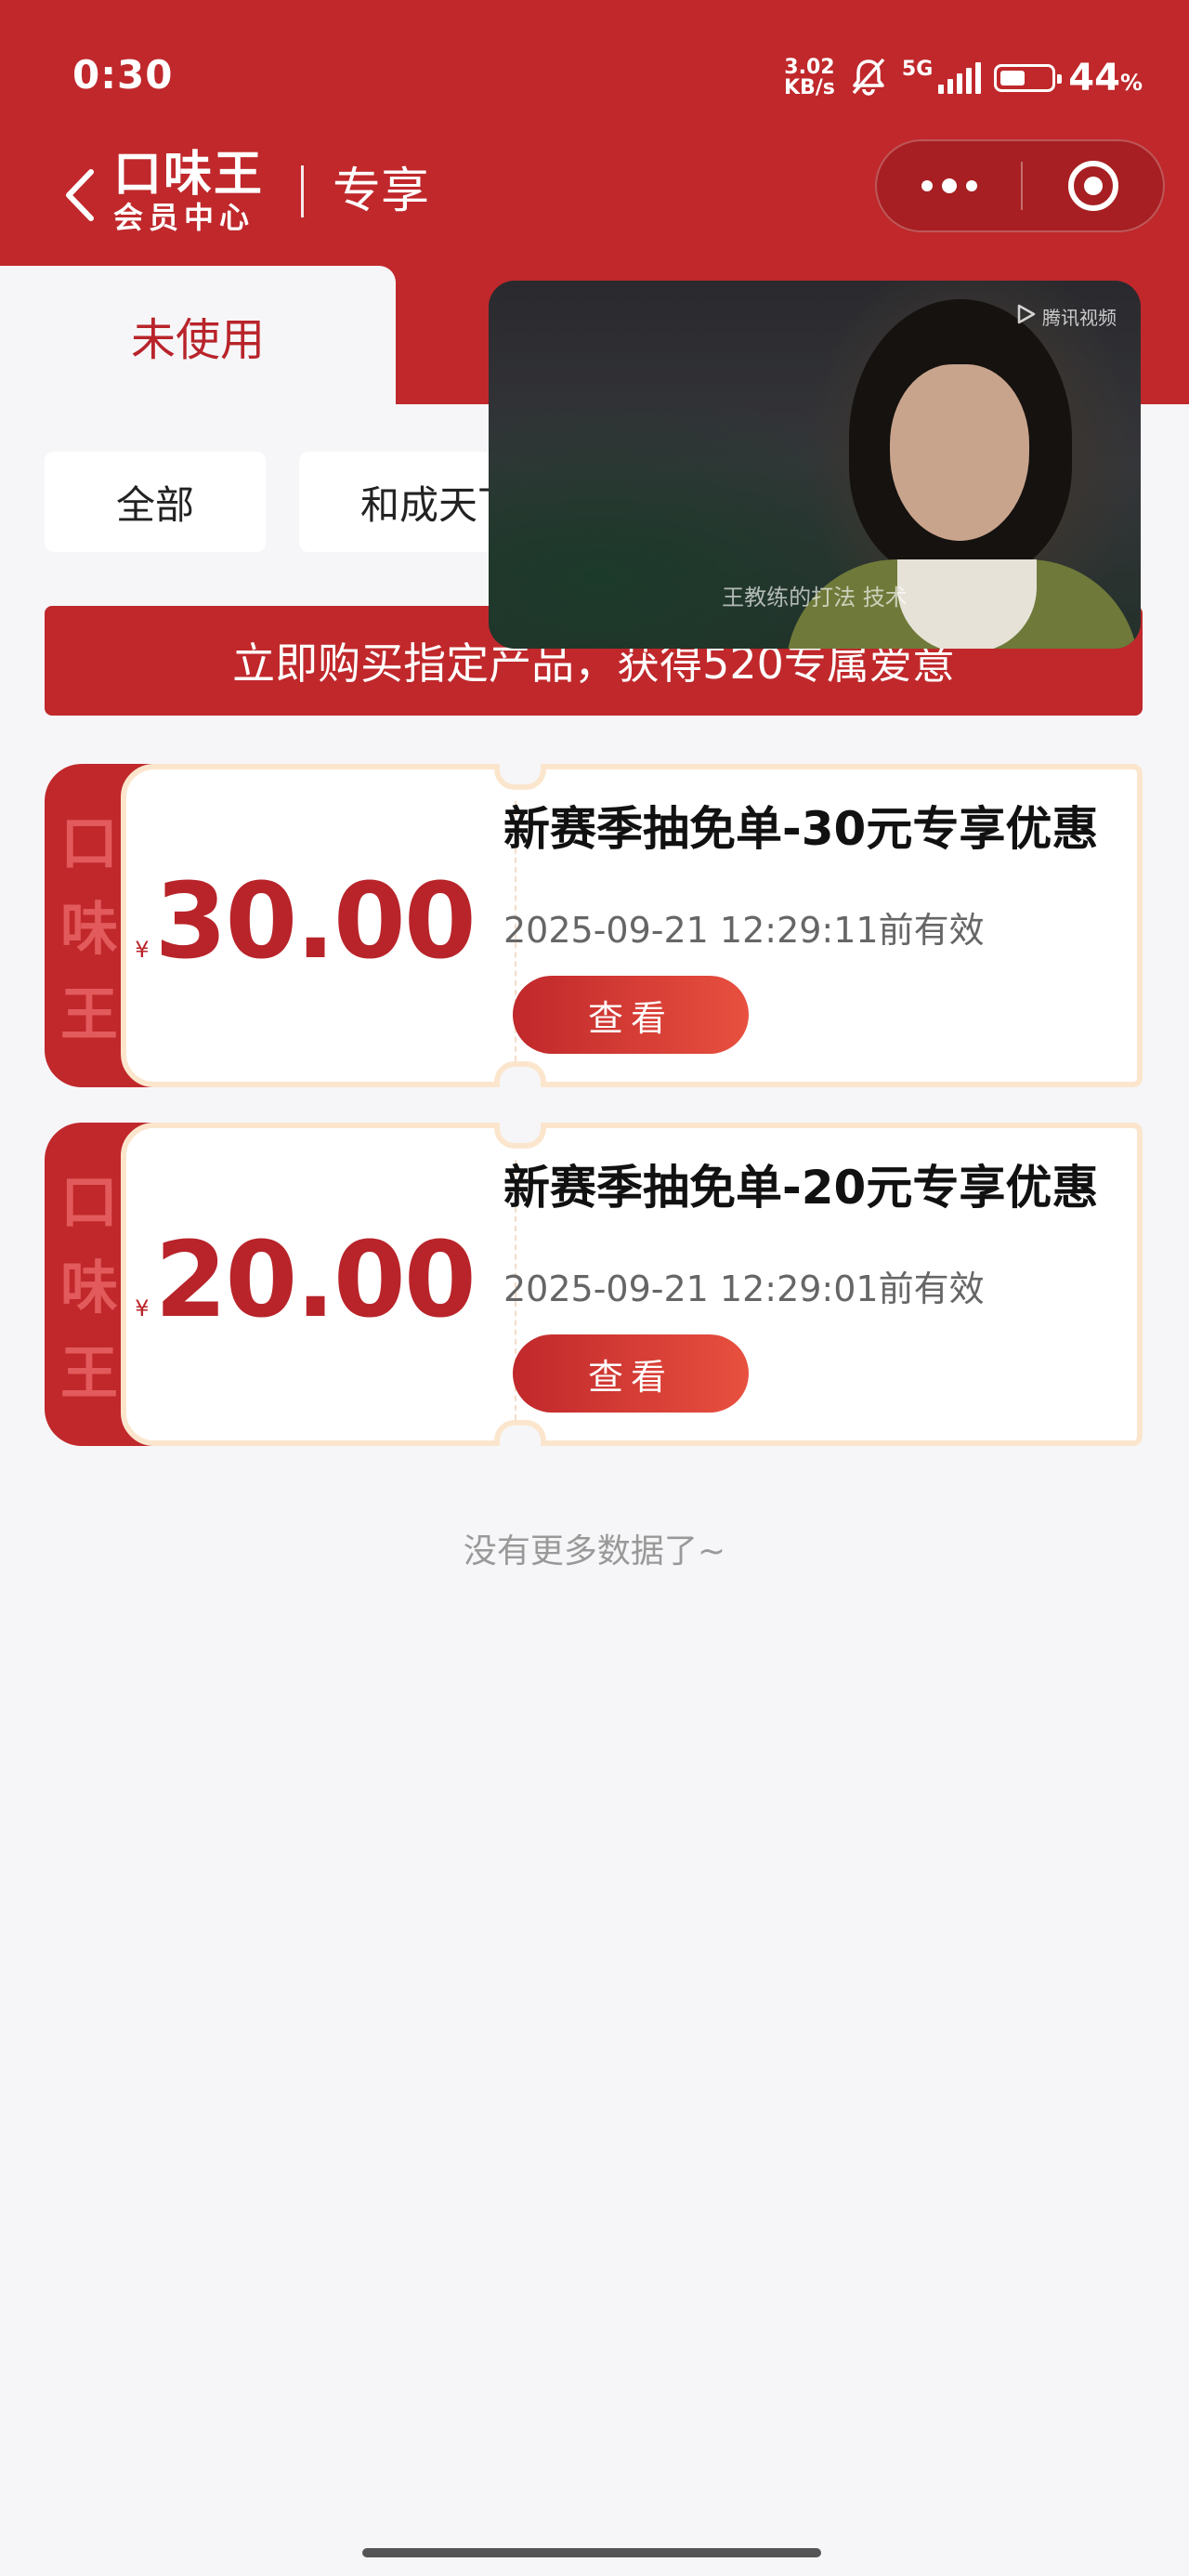  I want to click on coupon-amount: ¥ 20.00, so click(305, 1281).